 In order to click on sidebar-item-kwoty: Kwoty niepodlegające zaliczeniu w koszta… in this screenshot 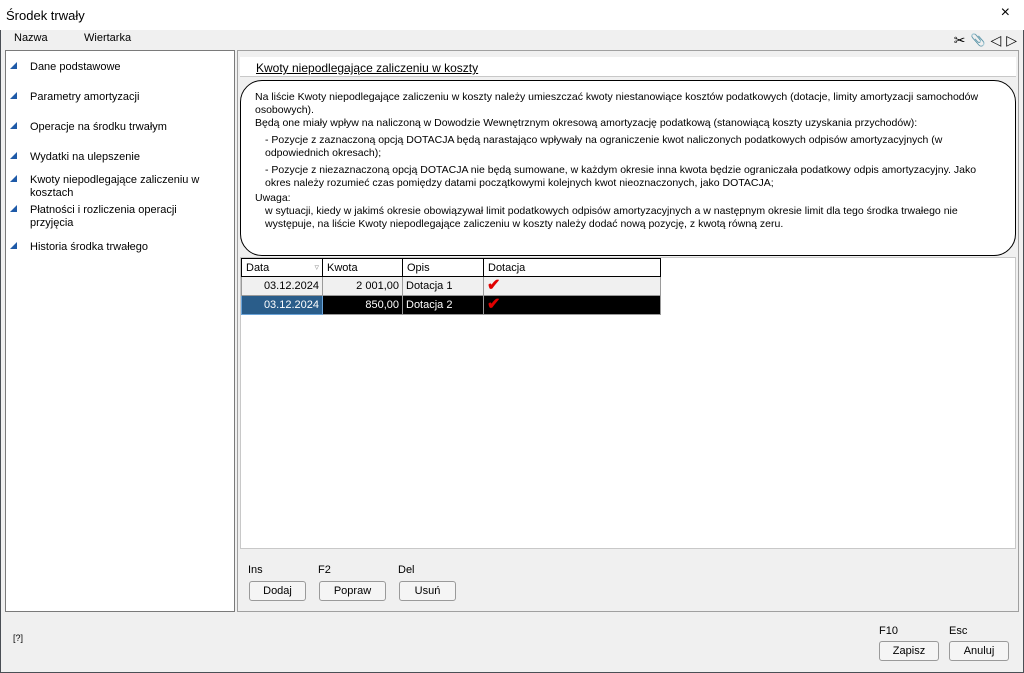, I will do `click(115, 187)`.